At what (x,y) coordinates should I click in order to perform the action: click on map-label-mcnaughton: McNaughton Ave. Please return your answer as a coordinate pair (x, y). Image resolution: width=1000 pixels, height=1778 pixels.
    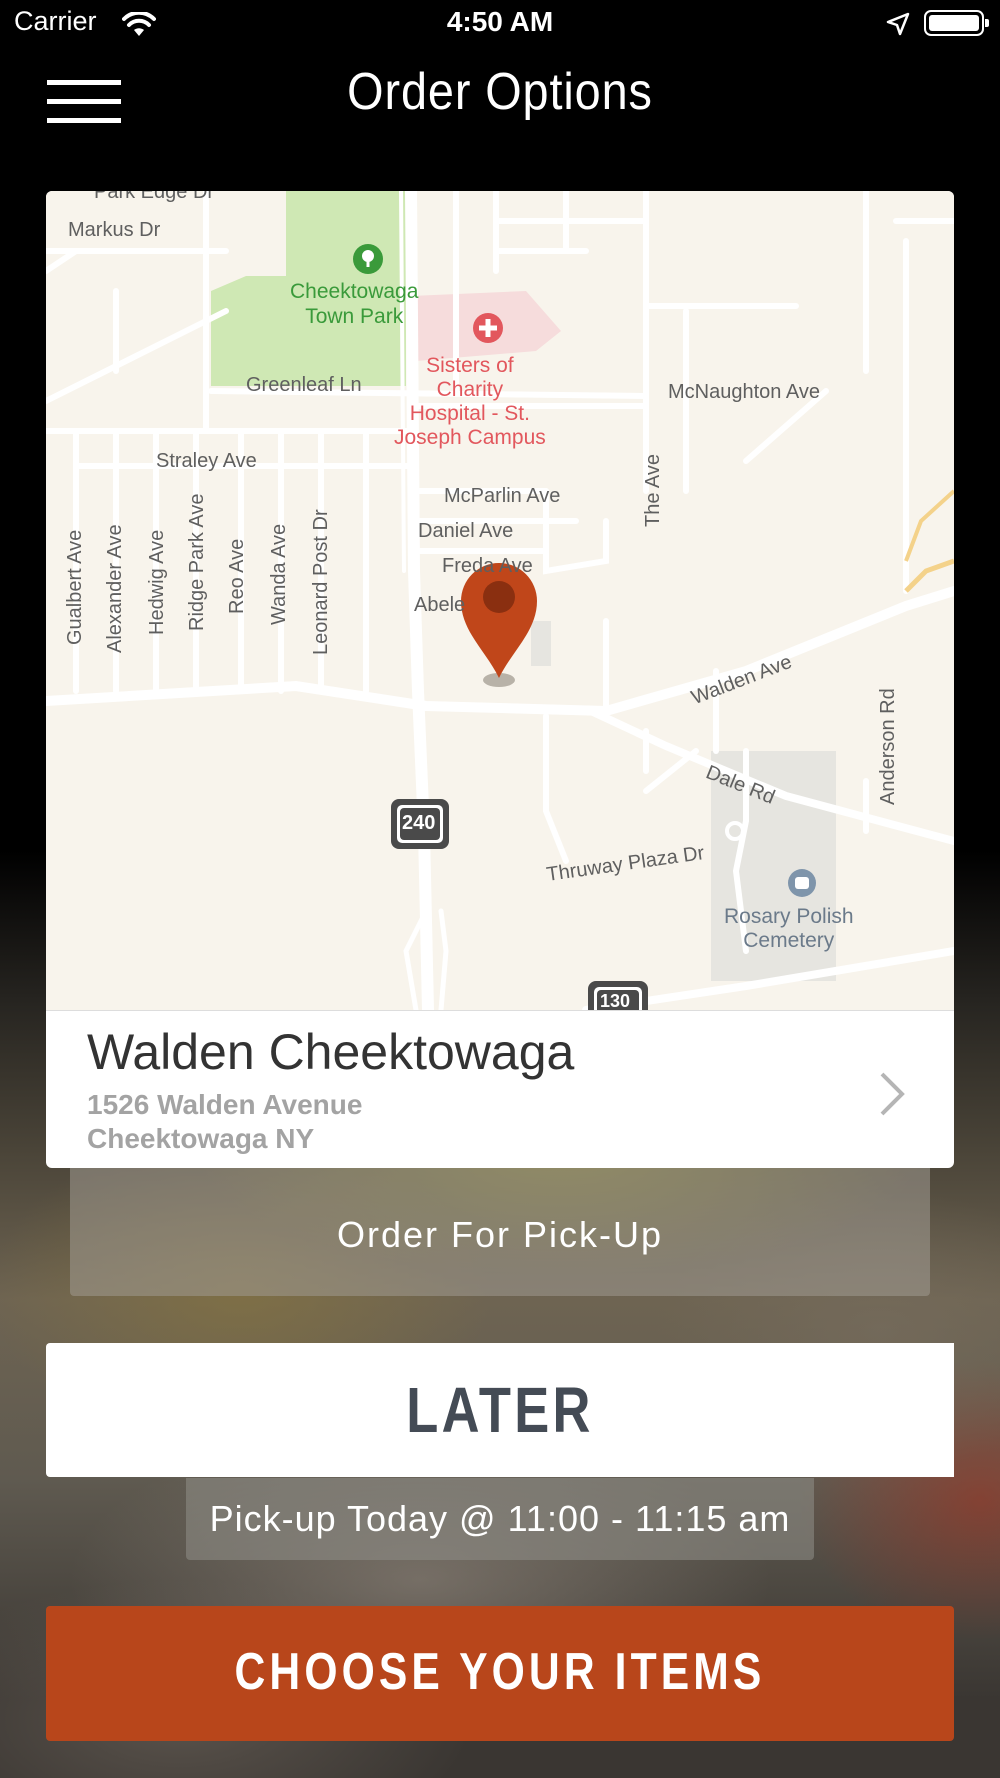
    Looking at the image, I should click on (744, 392).